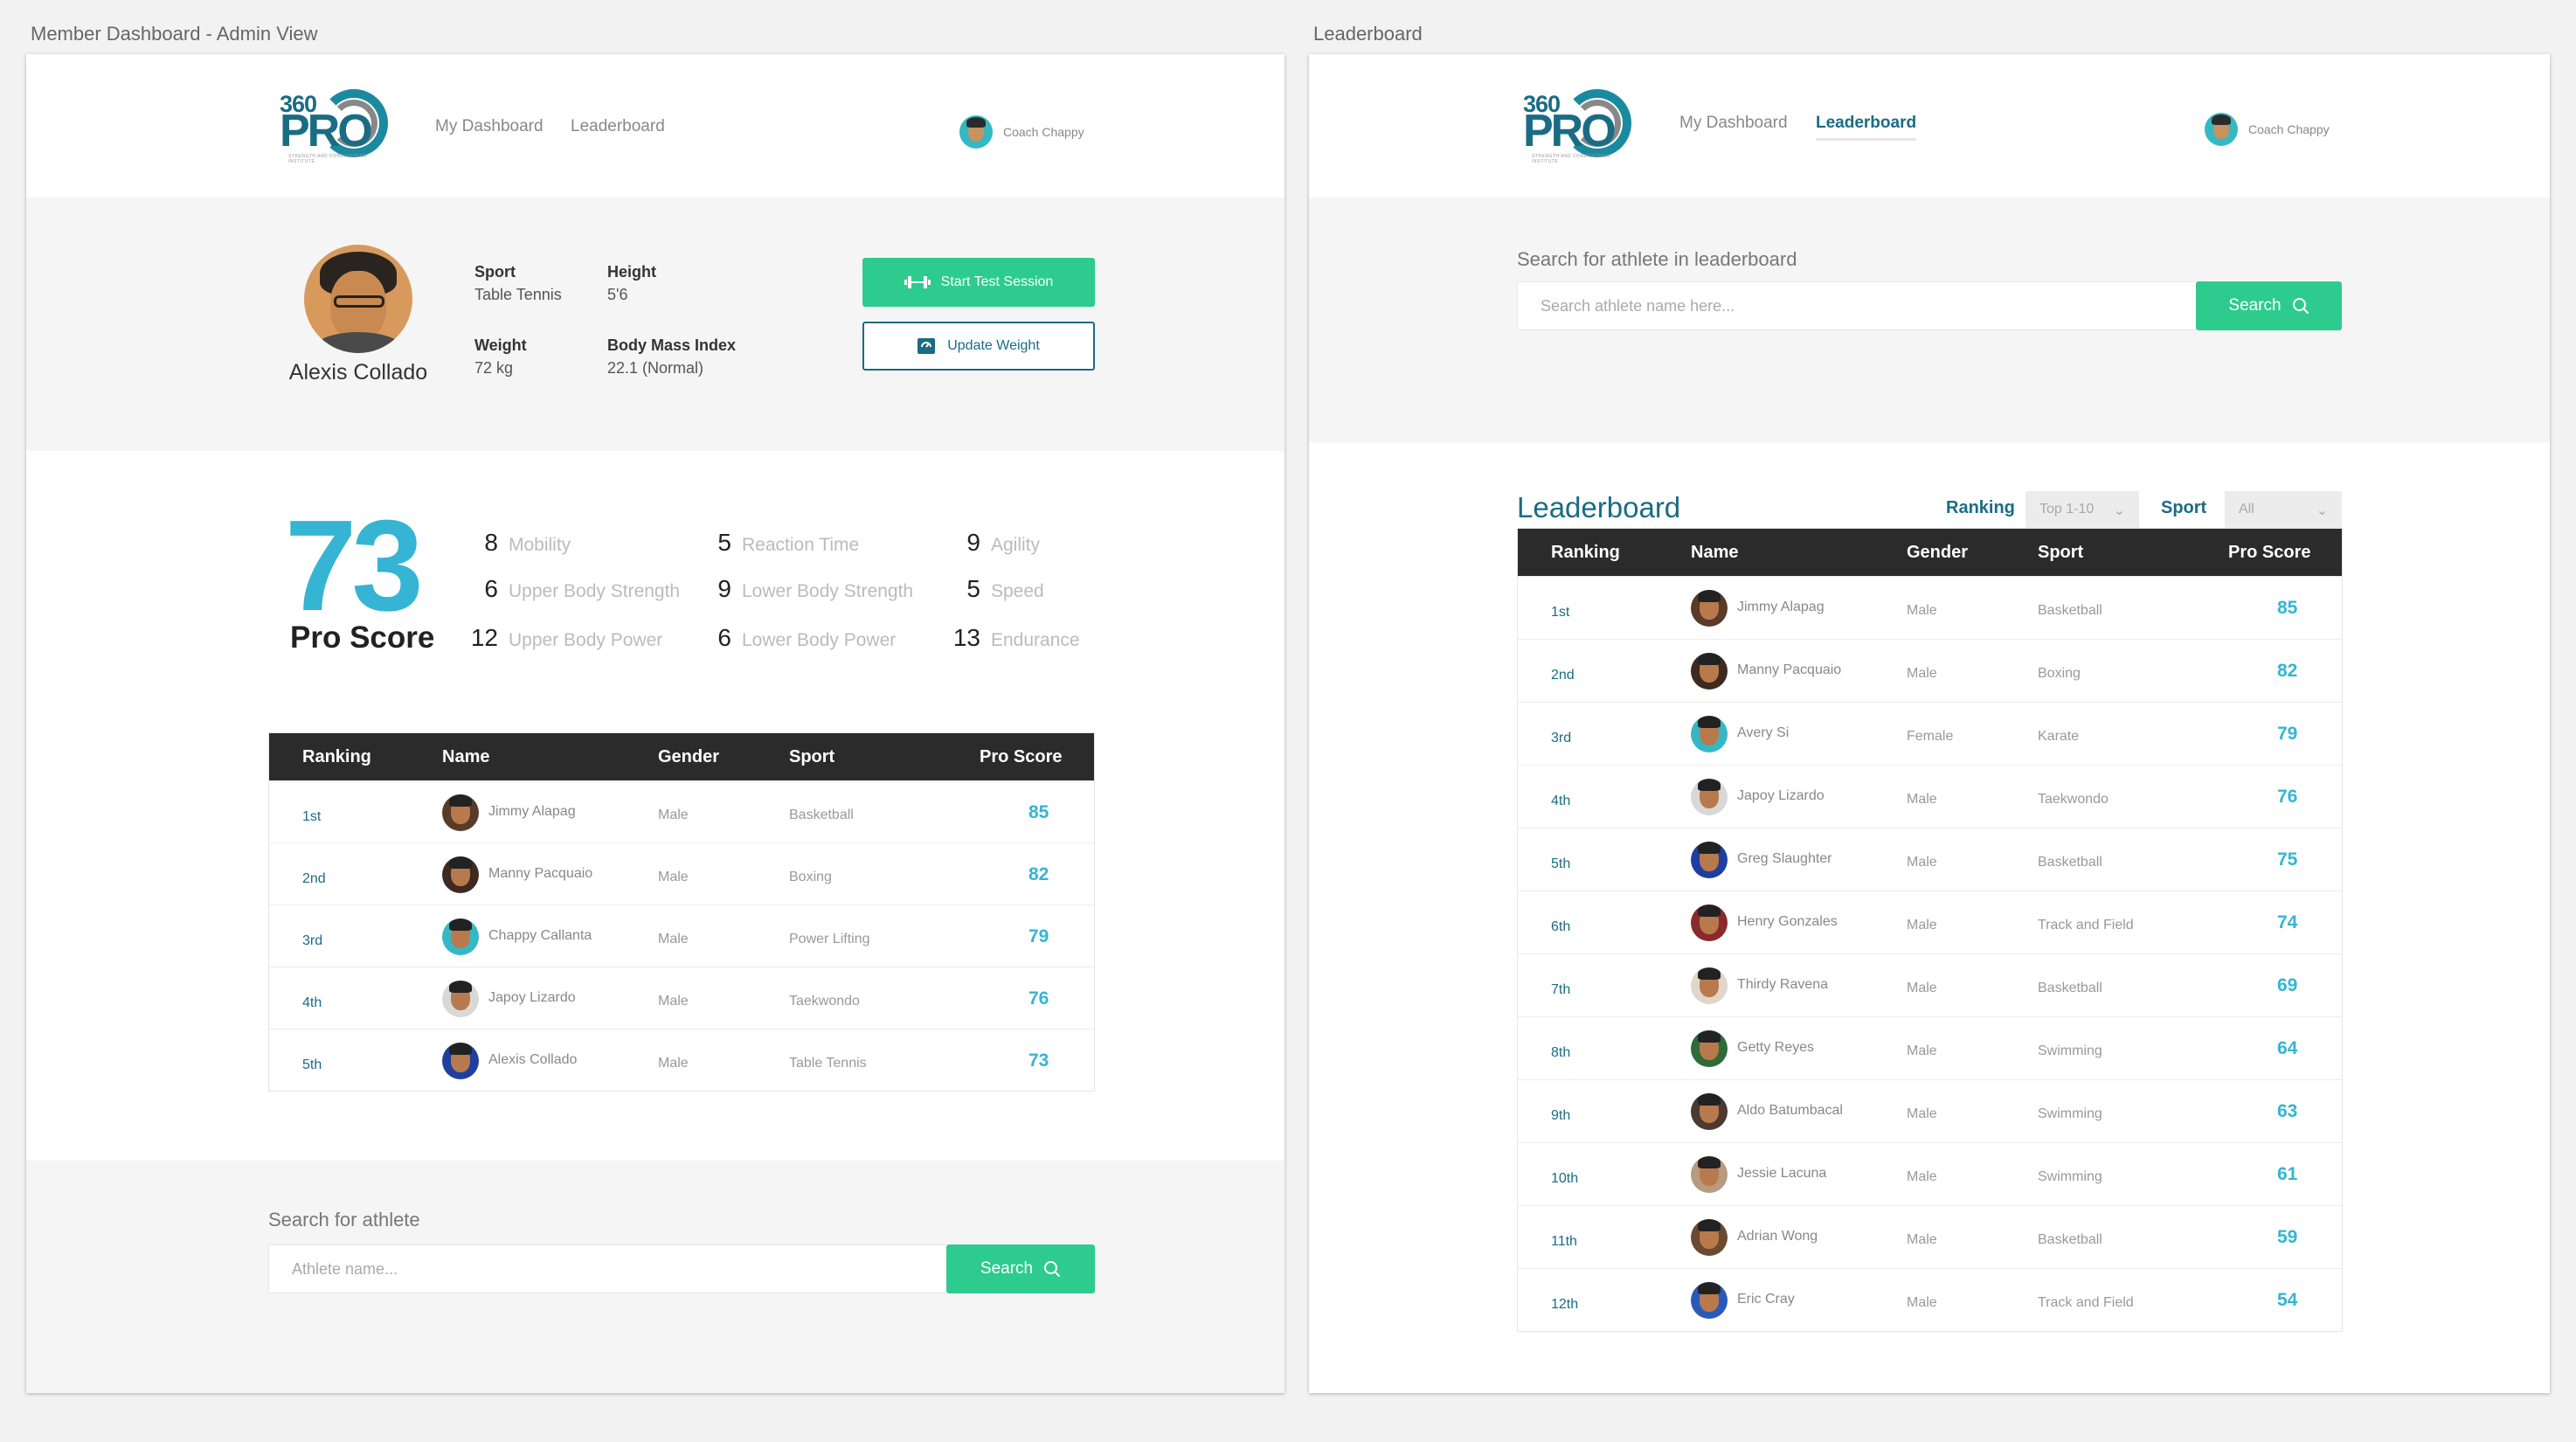  I want to click on ranking-filter-select: Top 1-10 ⌄, so click(2082, 509).